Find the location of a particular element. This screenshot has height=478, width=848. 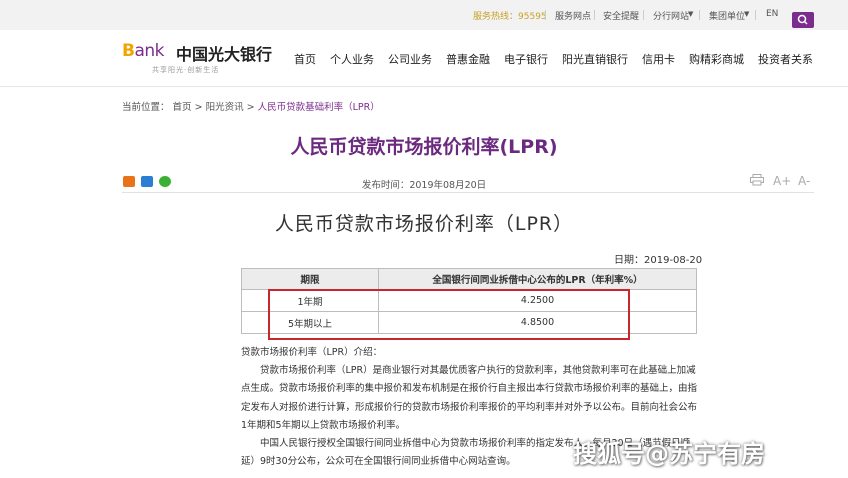

nav-corporate: 公司业务 is located at coordinates (410, 59).